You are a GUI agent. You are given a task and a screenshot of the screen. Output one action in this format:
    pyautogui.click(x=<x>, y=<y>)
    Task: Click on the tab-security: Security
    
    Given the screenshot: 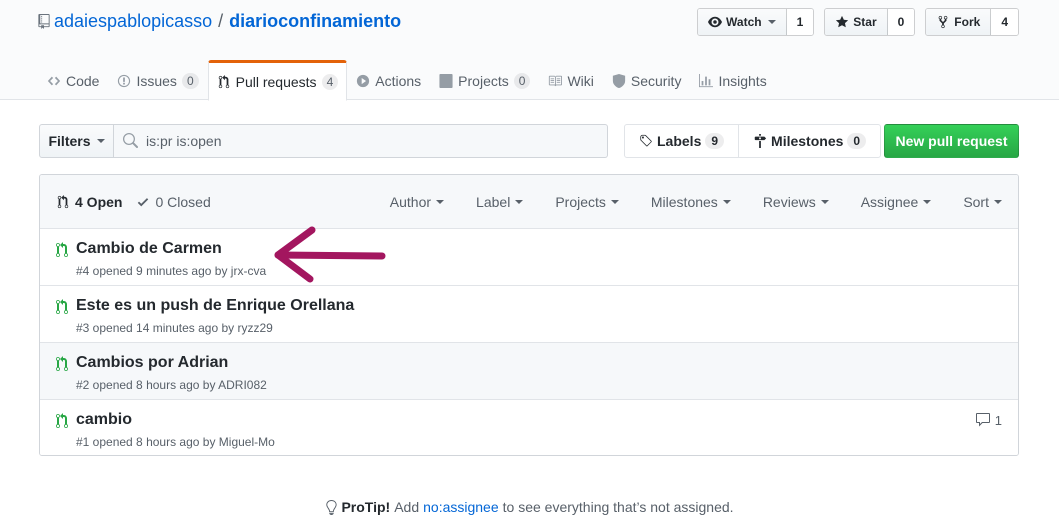 What is the action you would take?
    pyautogui.click(x=647, y=80)
    